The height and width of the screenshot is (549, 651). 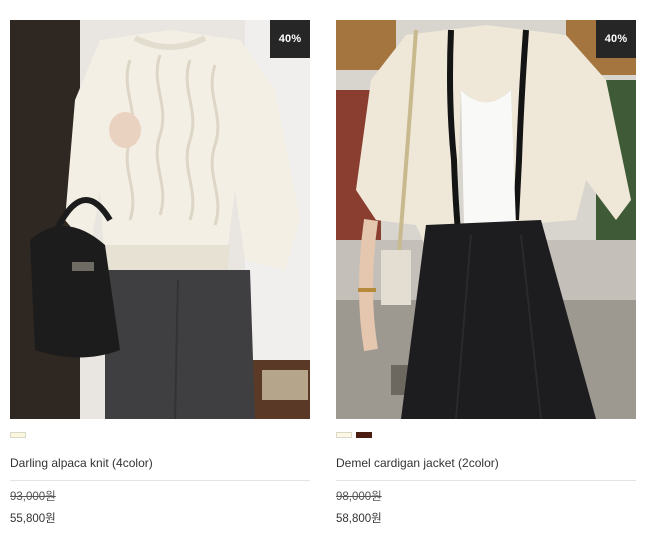 I want to click on original-price: 93,000원, so click(x=33, y=497).